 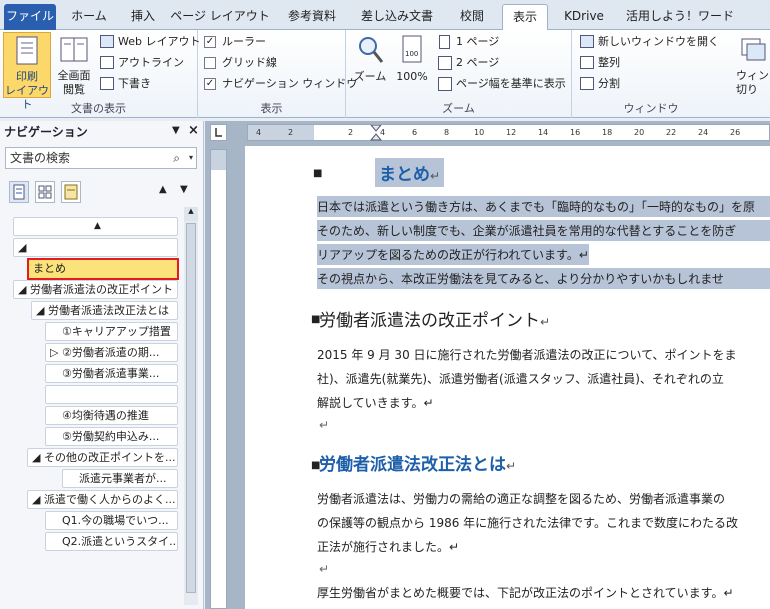 What do you see at coordinates (124, 84) in the screenshot?
I see `draft-button: 下書き` at bounding box center [124, 84].